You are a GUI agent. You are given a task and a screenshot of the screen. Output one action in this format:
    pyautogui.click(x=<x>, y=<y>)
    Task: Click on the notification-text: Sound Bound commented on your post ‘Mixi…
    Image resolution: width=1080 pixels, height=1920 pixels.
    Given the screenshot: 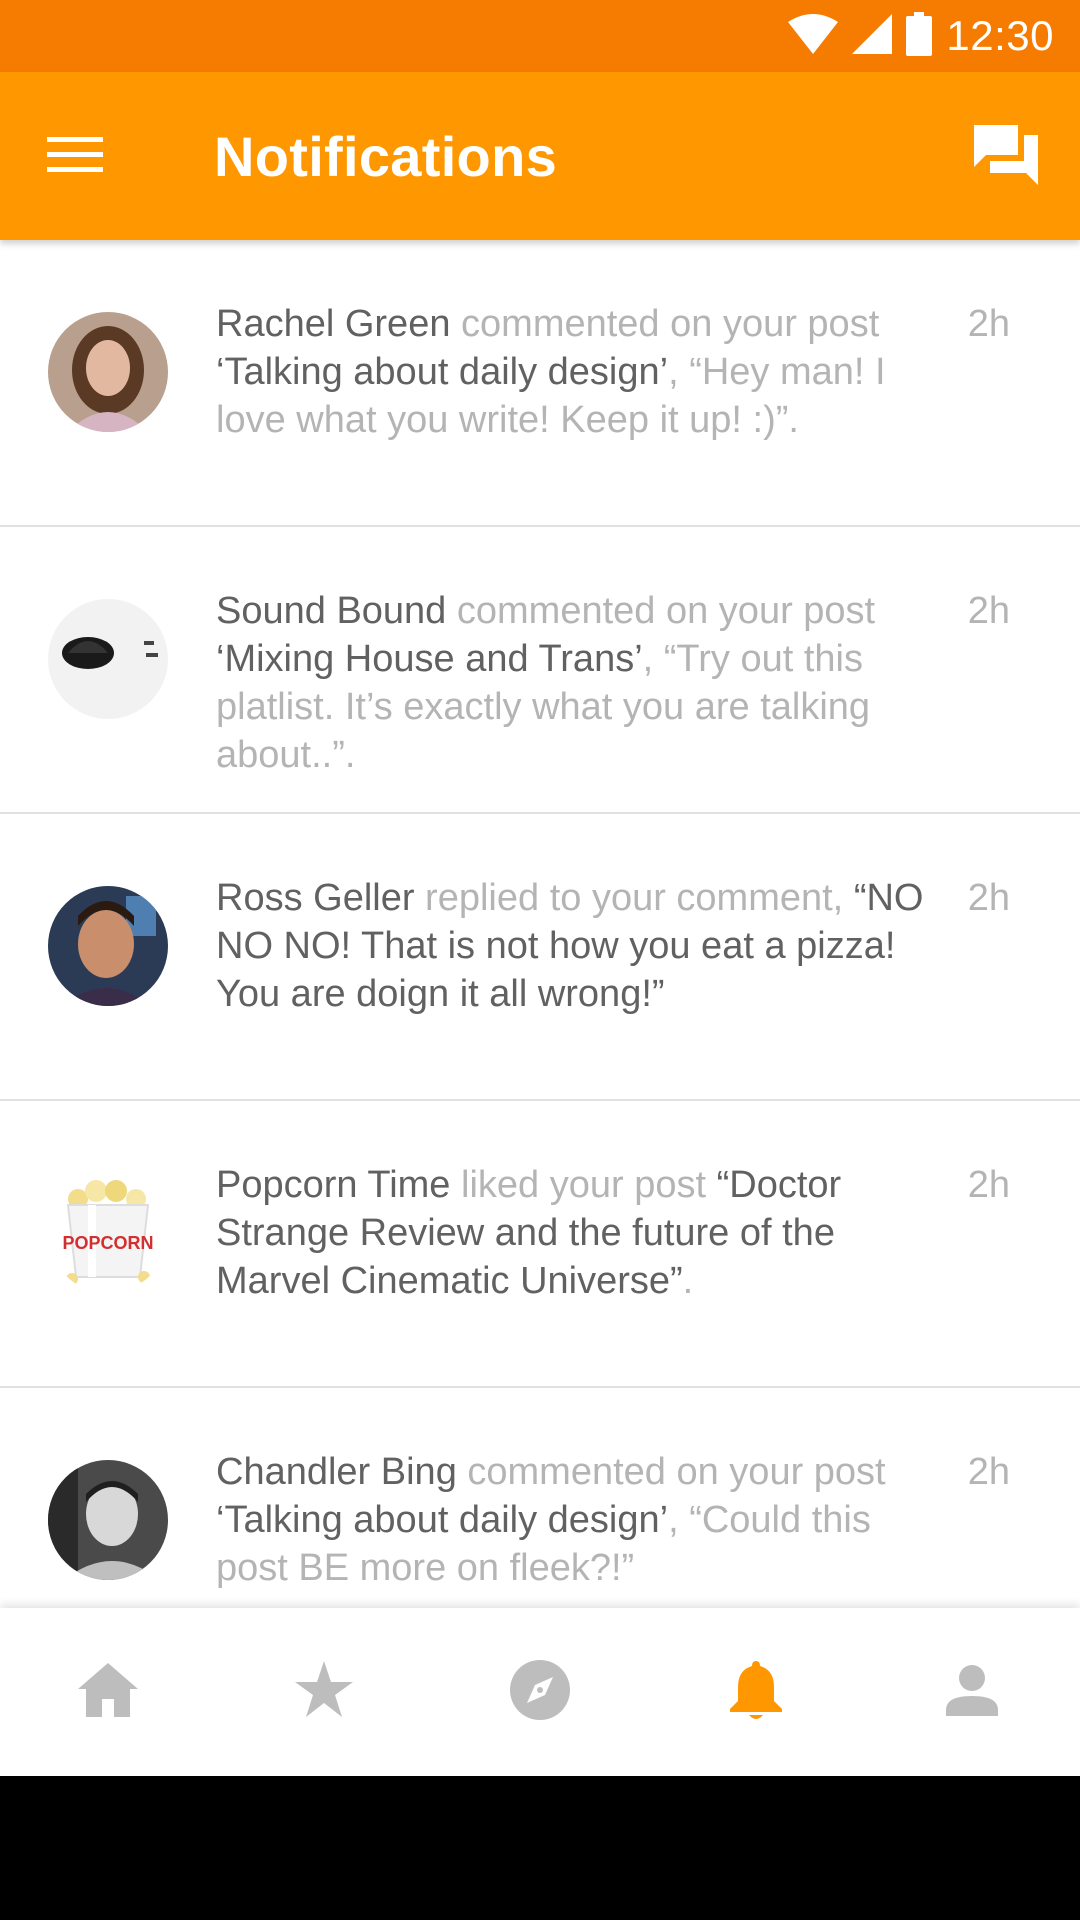 What is the action you would take?
    pyautogui.click(x=571, y=683)
    